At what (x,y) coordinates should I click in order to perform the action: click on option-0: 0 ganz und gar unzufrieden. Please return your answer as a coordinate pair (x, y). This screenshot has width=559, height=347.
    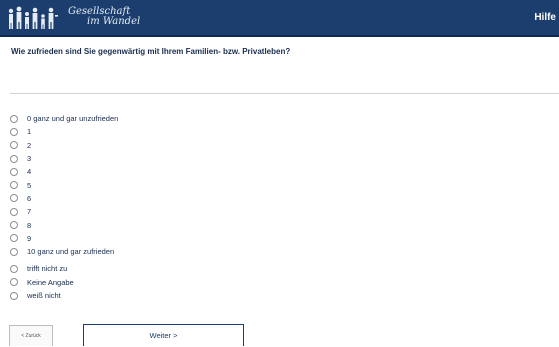
    Looking at the image, I should click on (160, 118).